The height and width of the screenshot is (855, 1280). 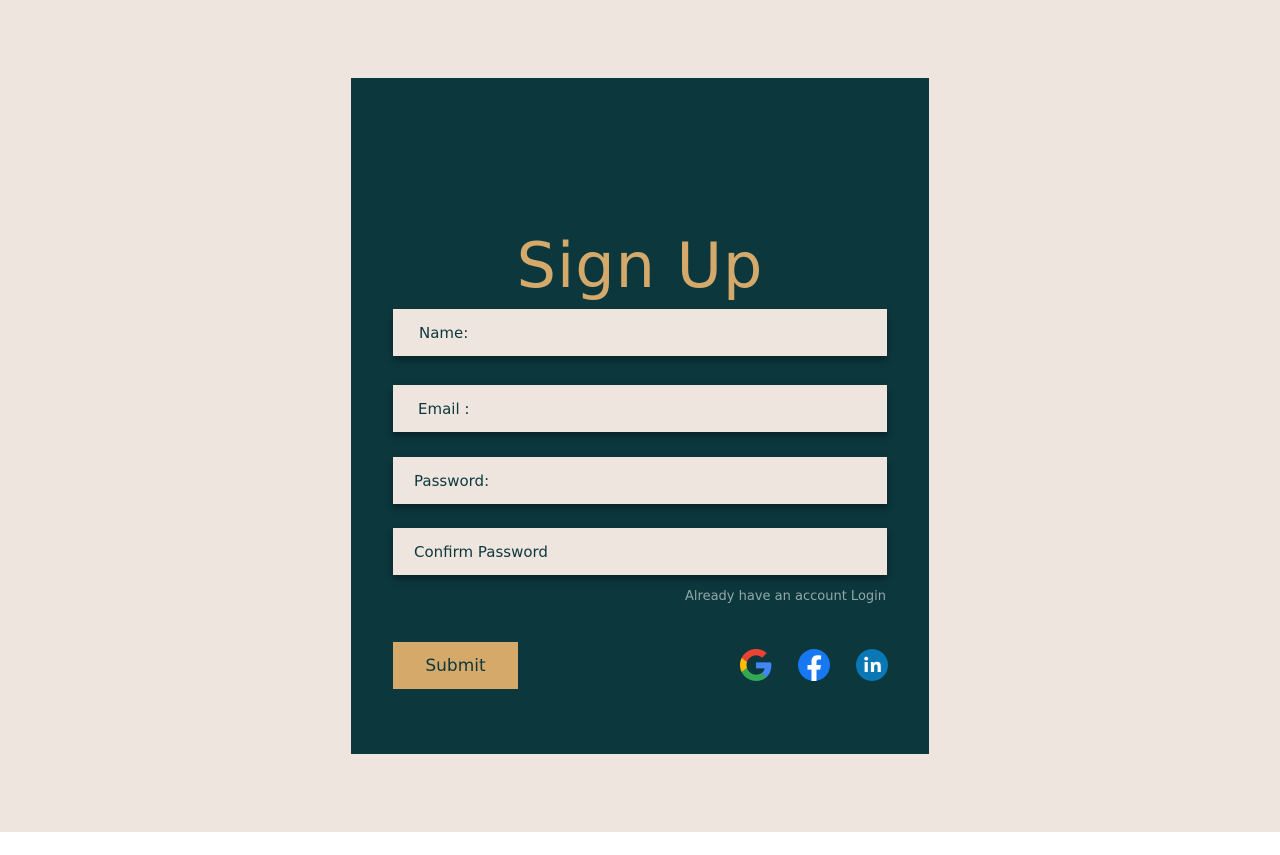 I want to click on confirm-password-field, so click(x=640, y=551).